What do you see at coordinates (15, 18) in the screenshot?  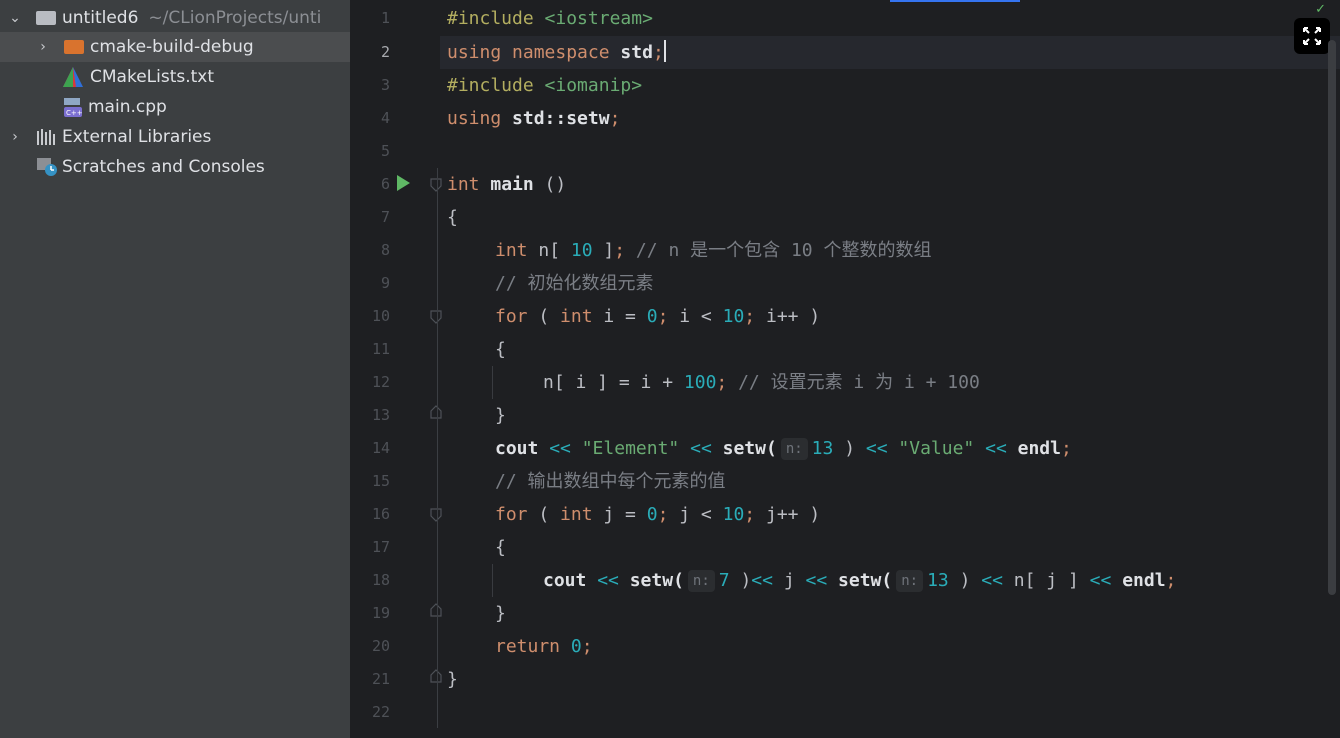 I see `chevron-down-icon: ⌄` at bounding box center [15, 18].